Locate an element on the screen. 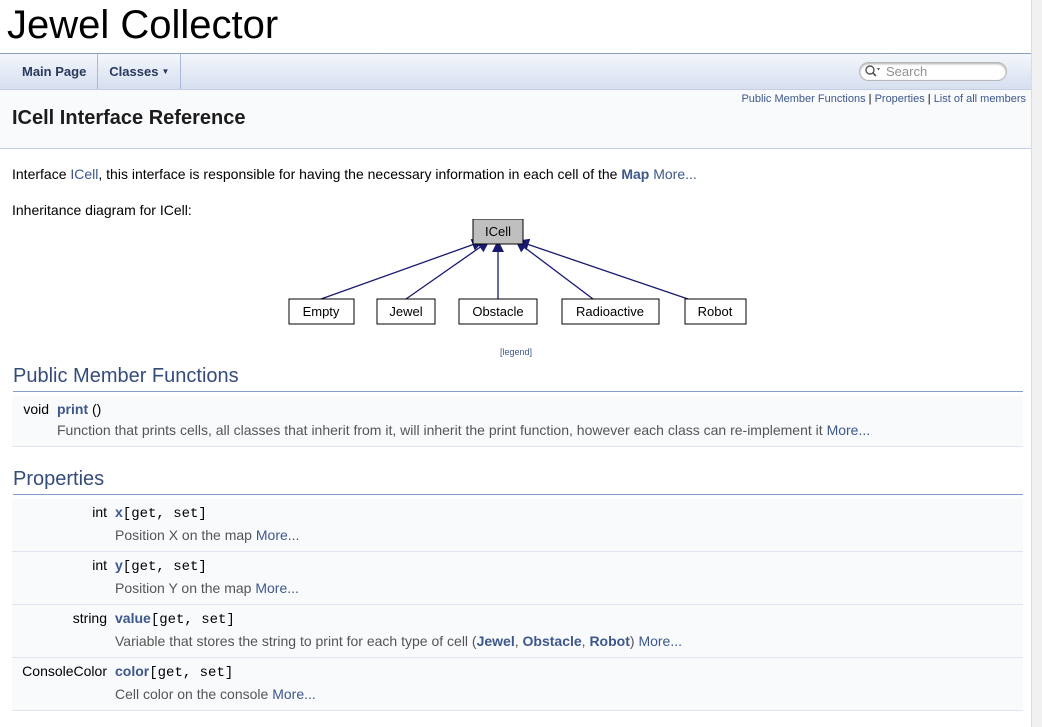  member-name-cell: color[get, set] is located at coordinates (174, 672).